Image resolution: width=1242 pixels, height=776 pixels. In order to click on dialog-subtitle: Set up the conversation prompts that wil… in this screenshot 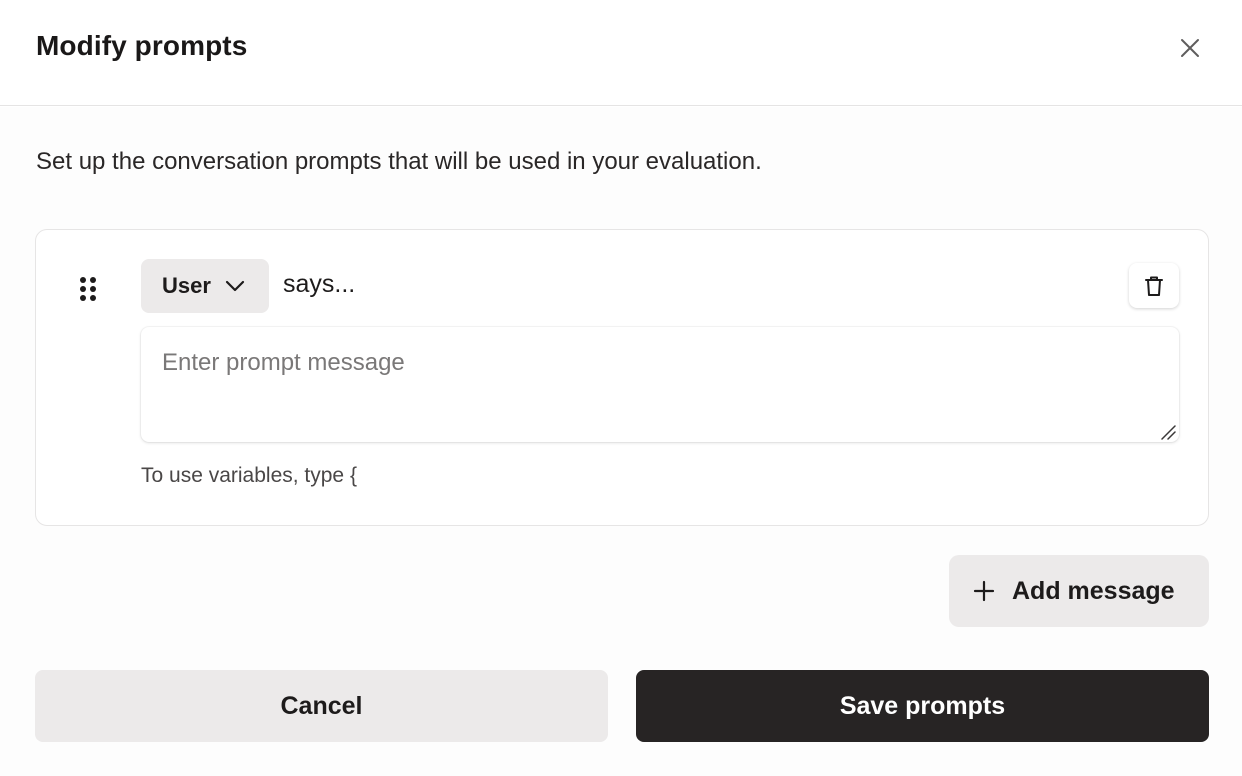, I will do `click(399, 161)`.